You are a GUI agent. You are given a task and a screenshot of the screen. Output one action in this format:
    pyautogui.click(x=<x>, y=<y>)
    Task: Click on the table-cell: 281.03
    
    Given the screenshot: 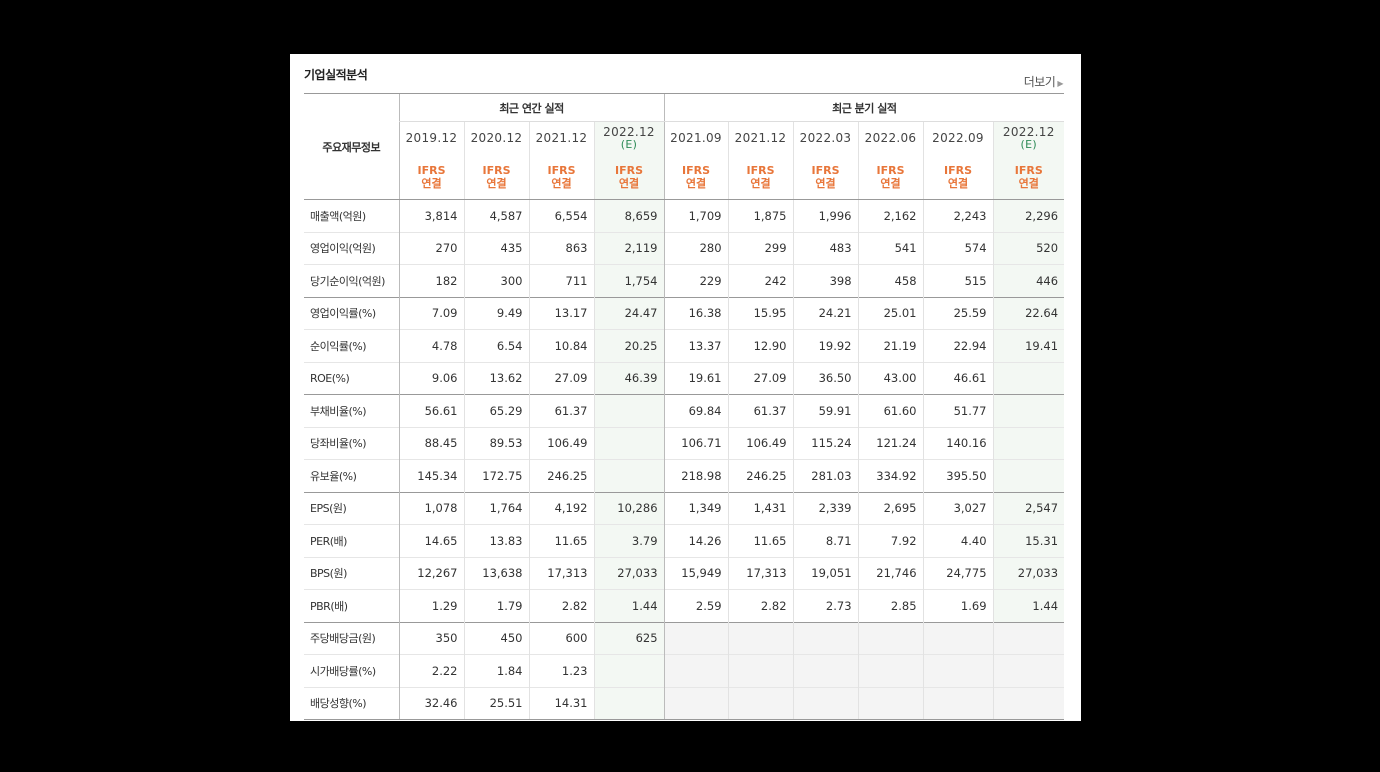 What is the action you would take?
    pyautogui.click(x=825, y=475)
    